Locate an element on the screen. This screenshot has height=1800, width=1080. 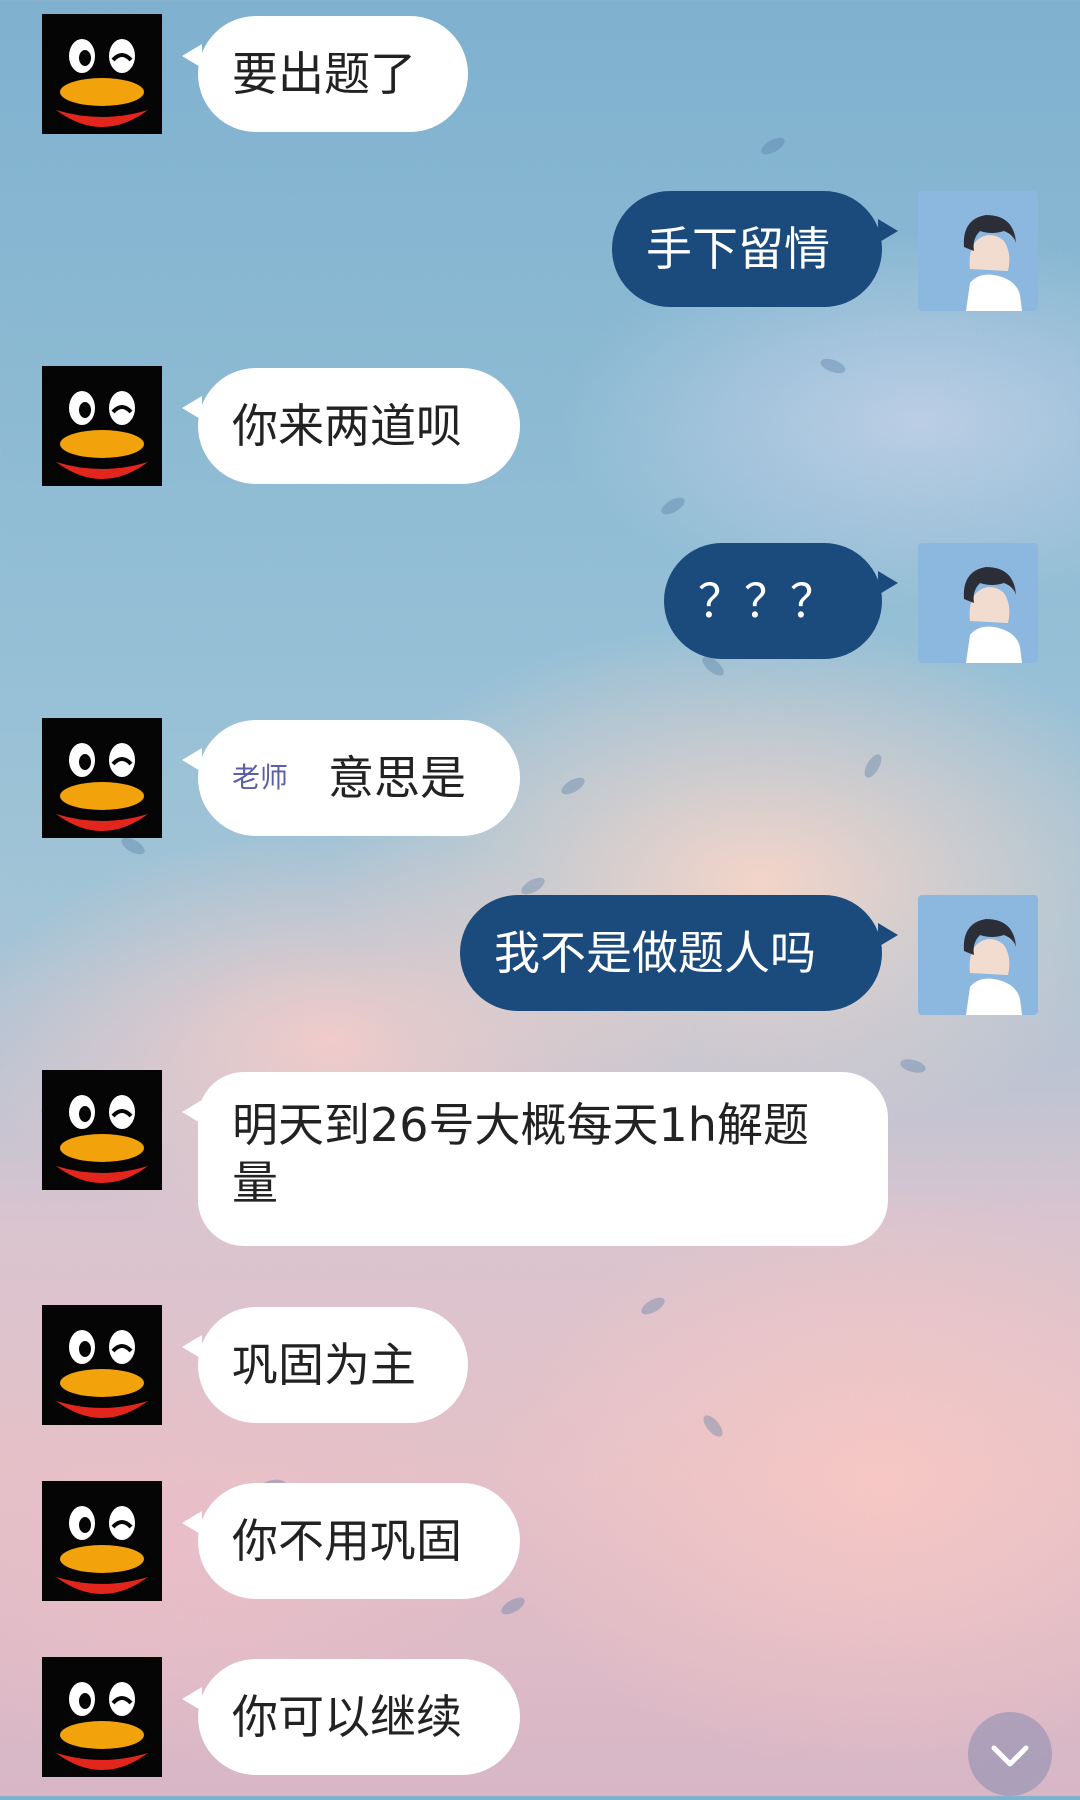
message-bubble: 手下留情 is located at coordinates (755, 249).